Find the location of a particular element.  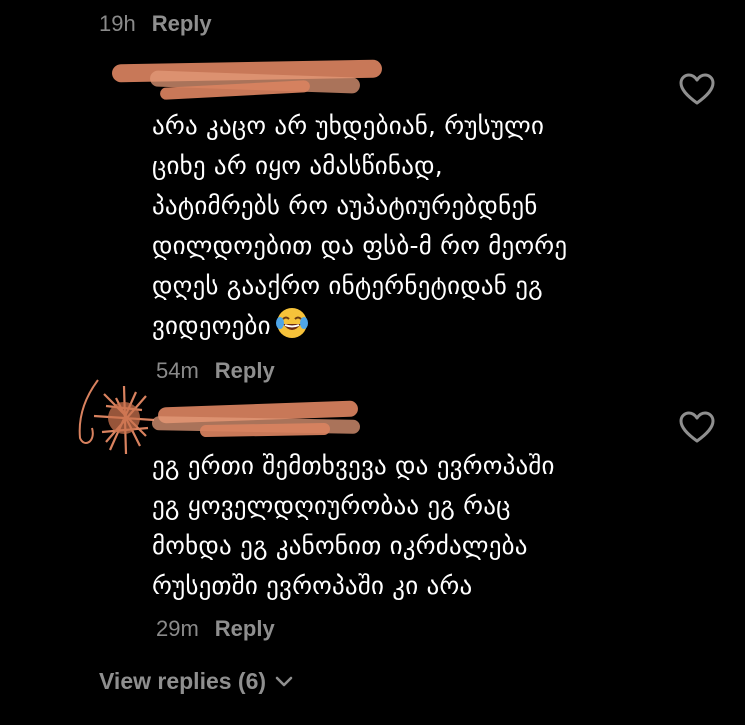

chevron-down-icon is located at coordinates (284, 681).